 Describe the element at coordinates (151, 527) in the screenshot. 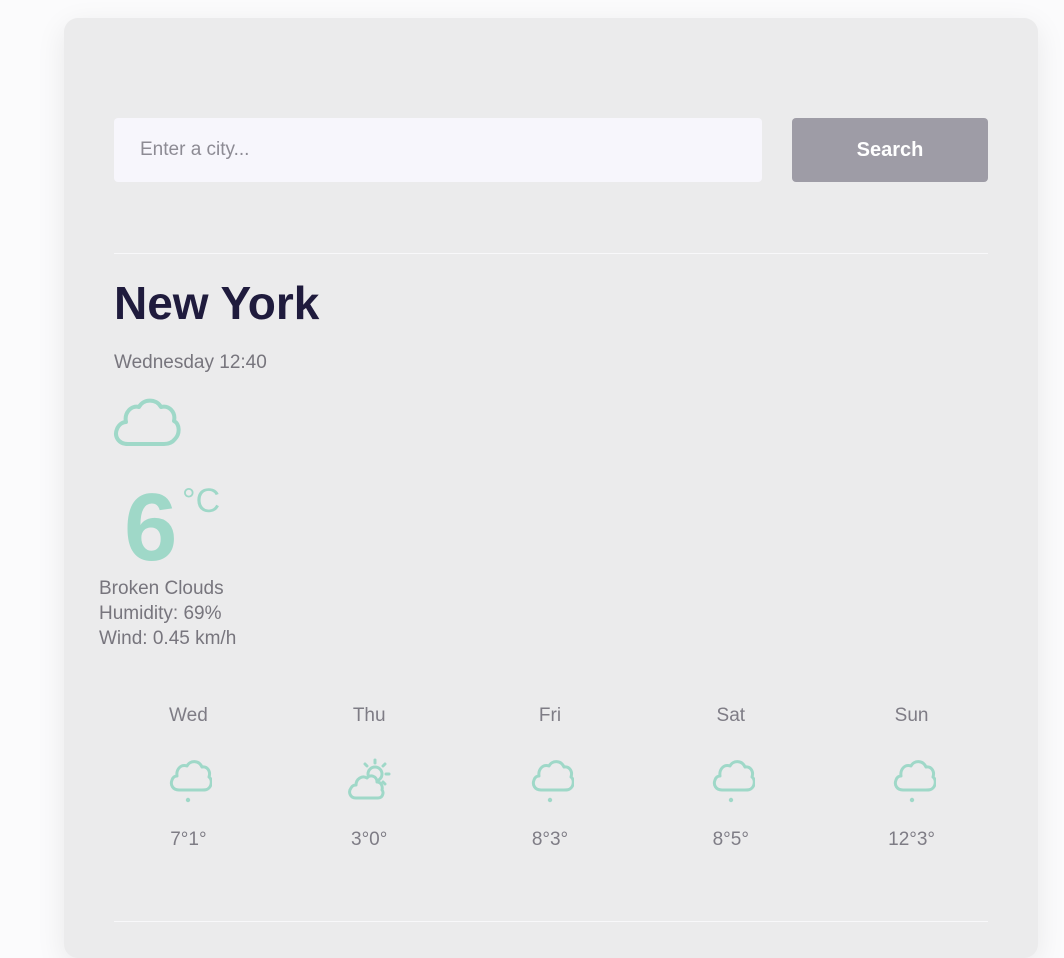

I see `current-temperature: 6` at that location.